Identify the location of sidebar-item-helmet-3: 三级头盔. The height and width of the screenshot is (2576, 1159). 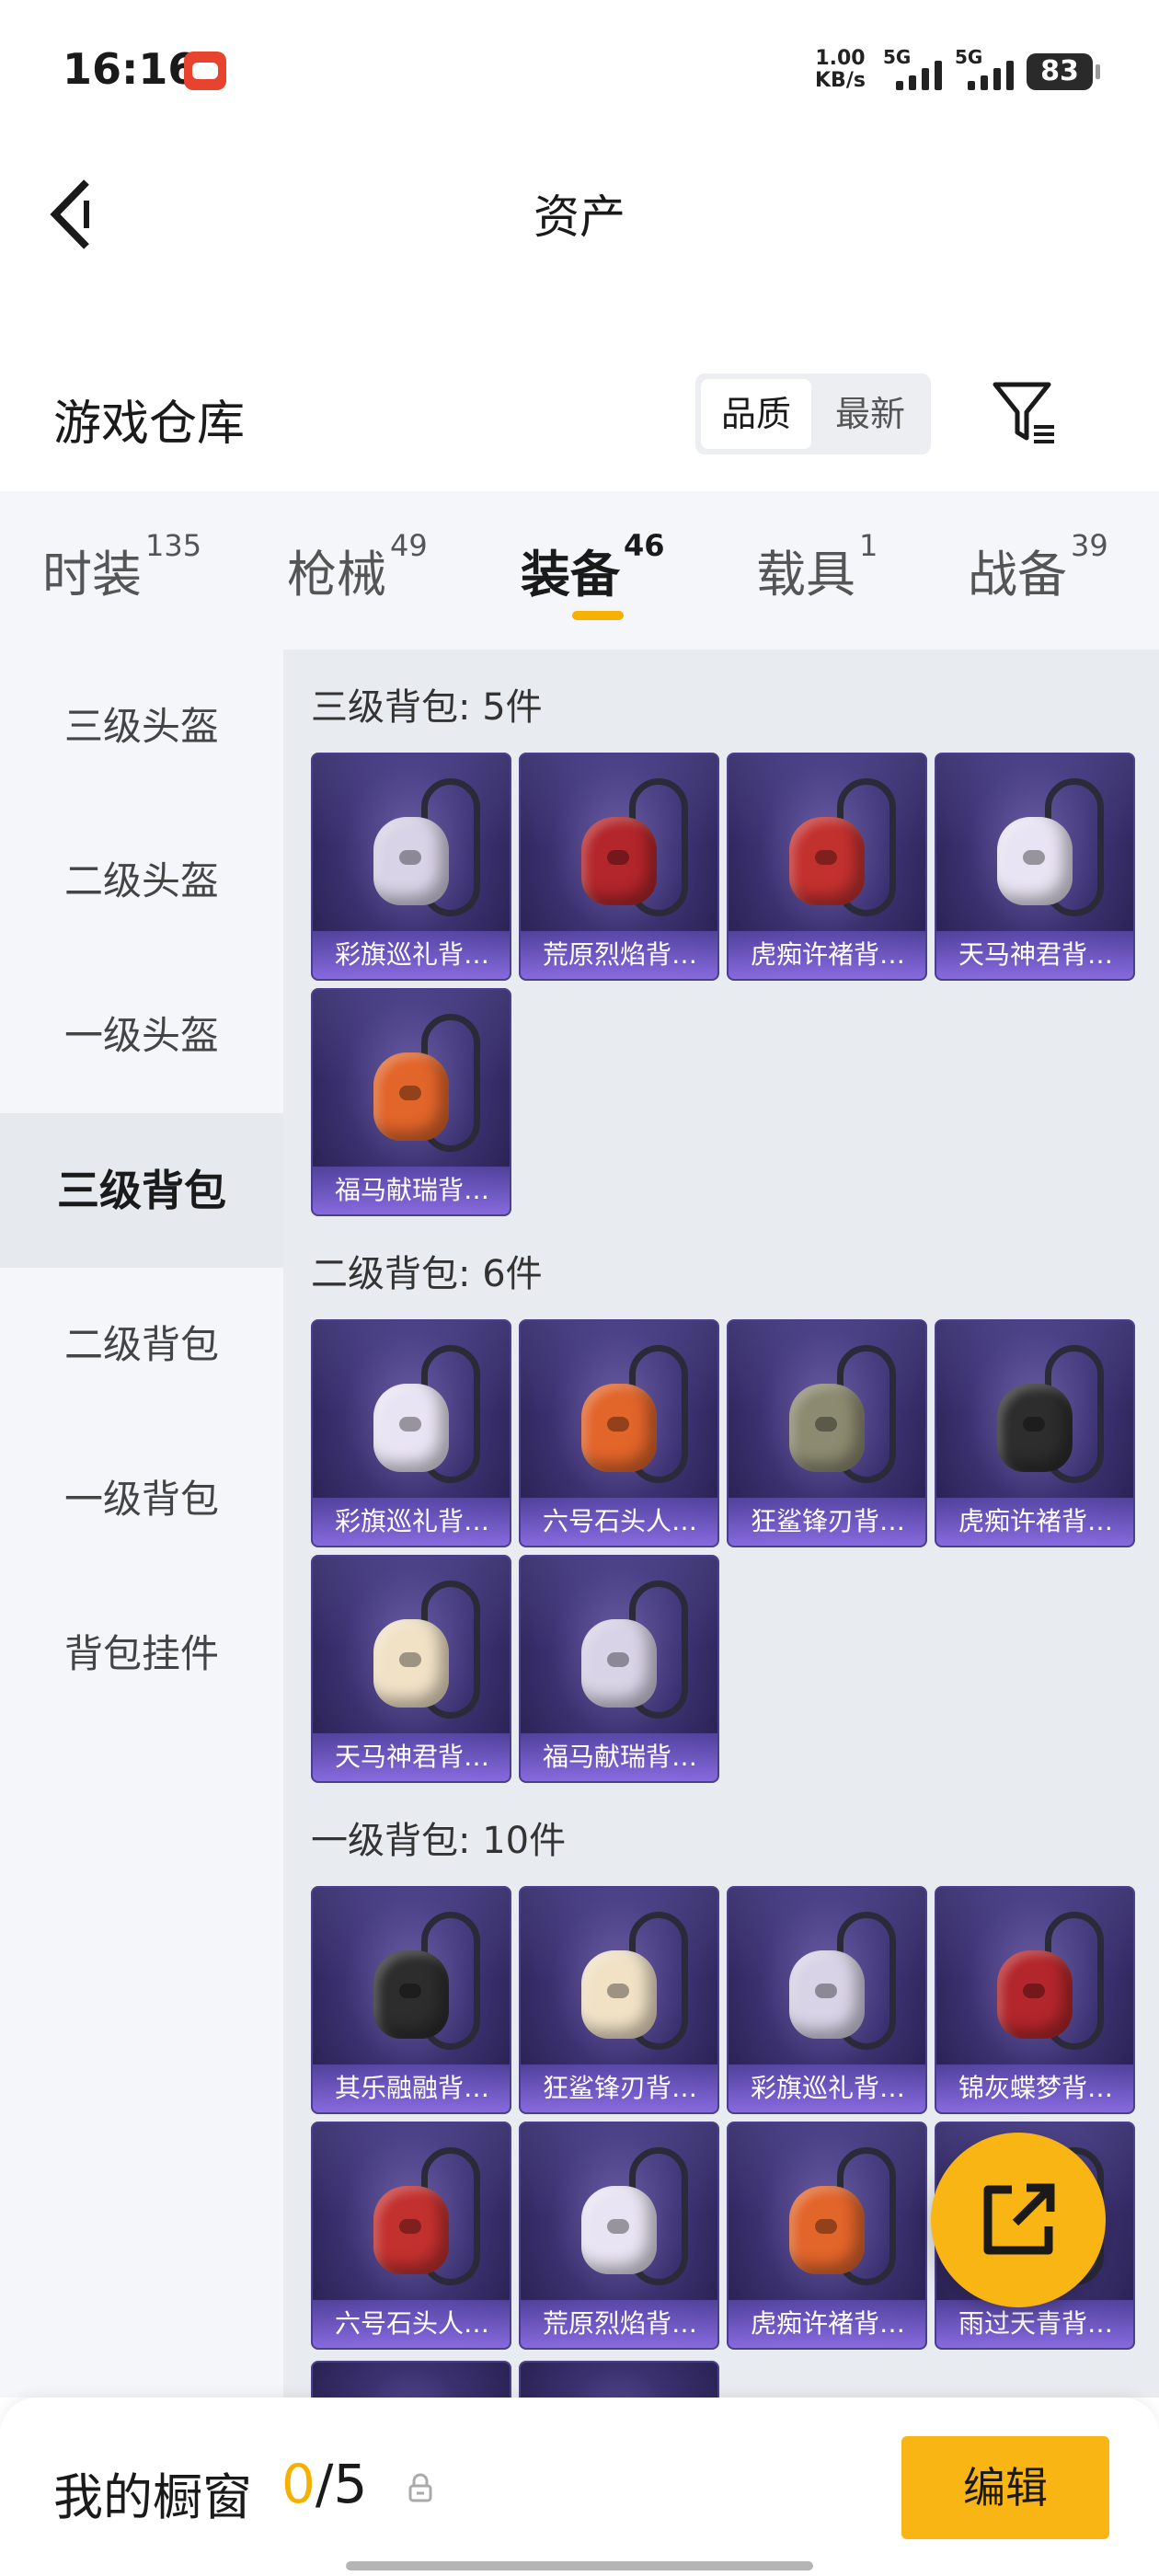
(141, 727).